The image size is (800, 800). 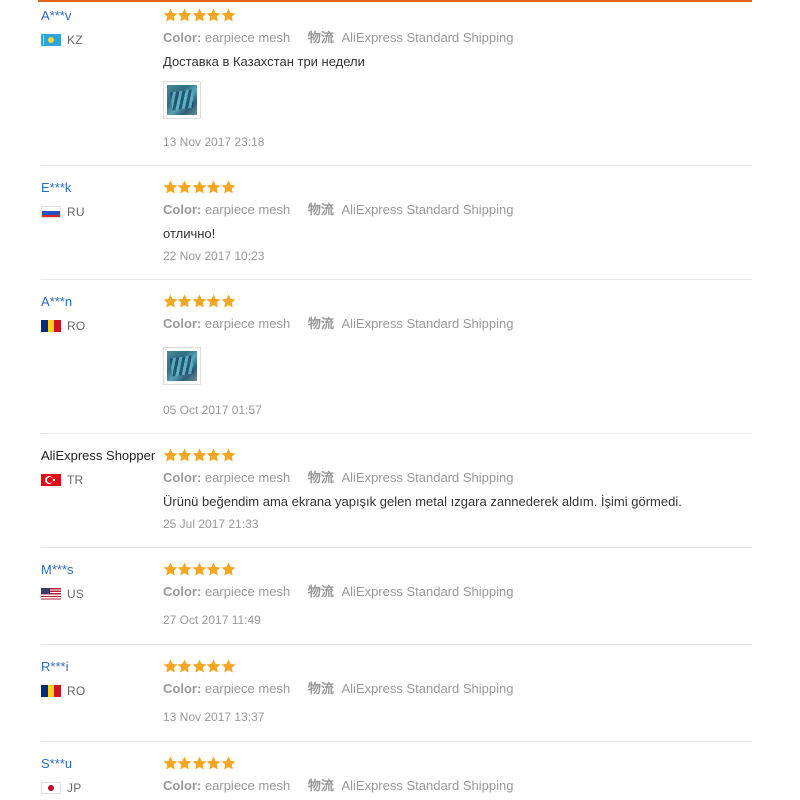 I want to click on buyer-name-link: A***n, so click(x=56, y=302).